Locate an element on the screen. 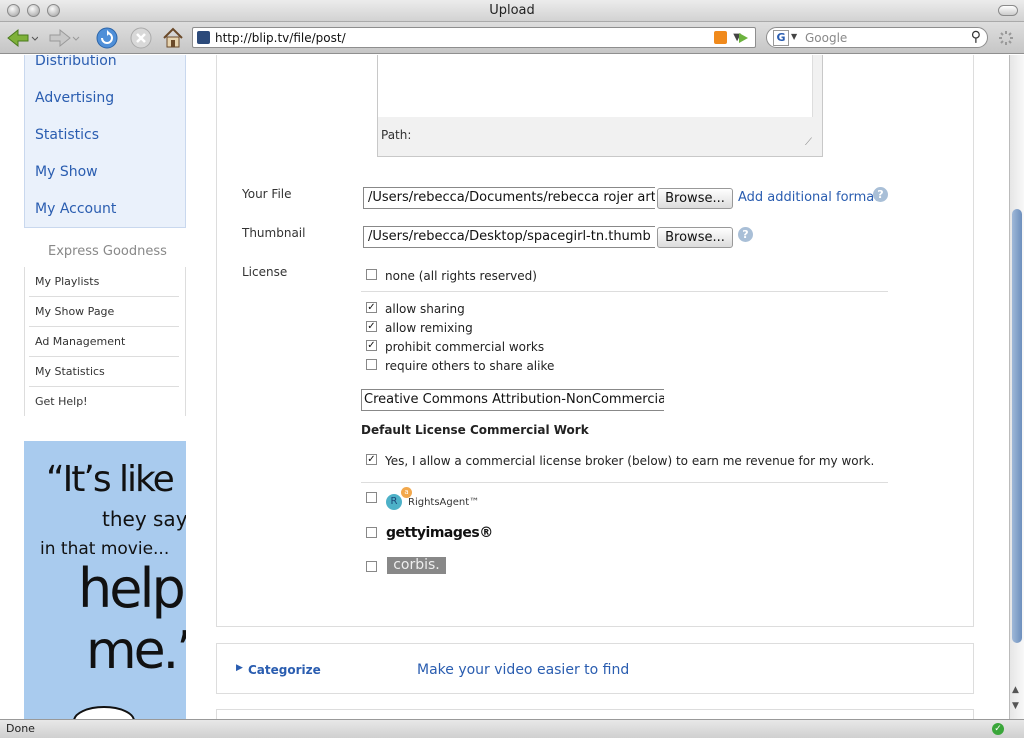 This screenshot has height=738, width=1024. reload-icon is located at coordinates (107, 38).